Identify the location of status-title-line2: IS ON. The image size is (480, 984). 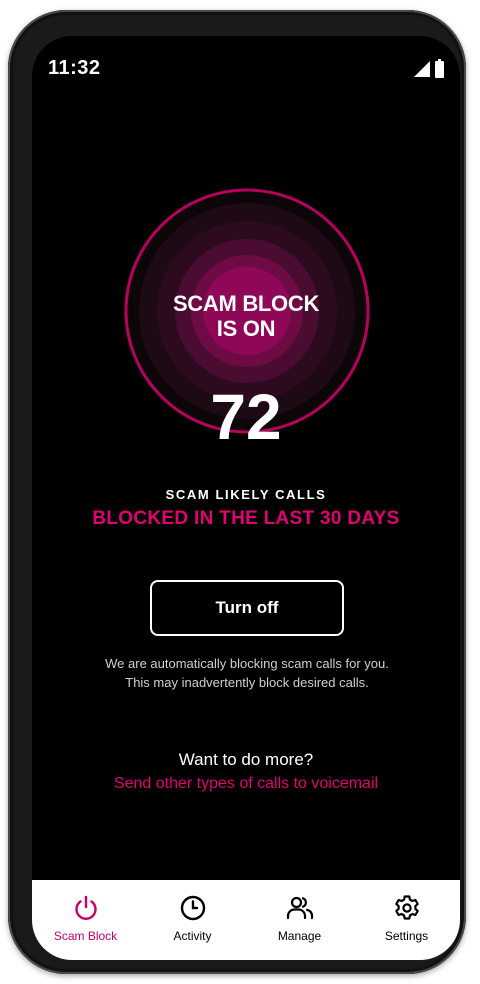
(246, 328).